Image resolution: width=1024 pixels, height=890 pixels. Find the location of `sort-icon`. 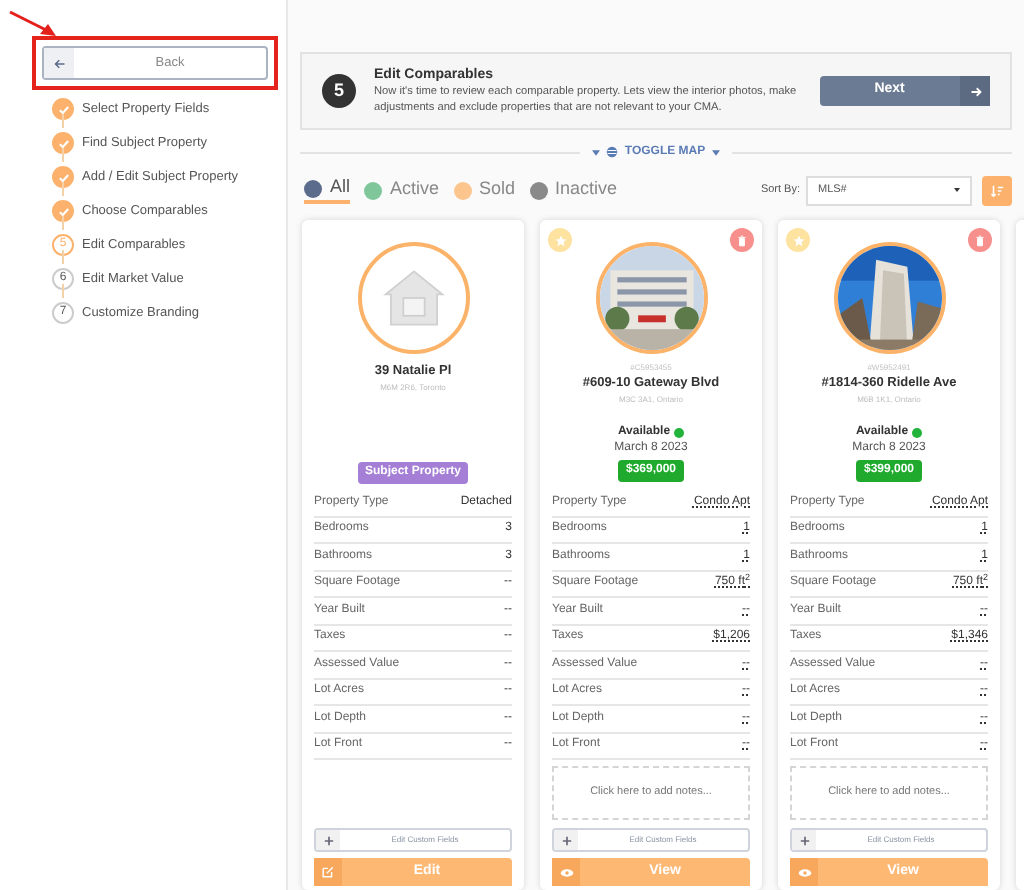

sort-icon is located at coordinates (997, 190).